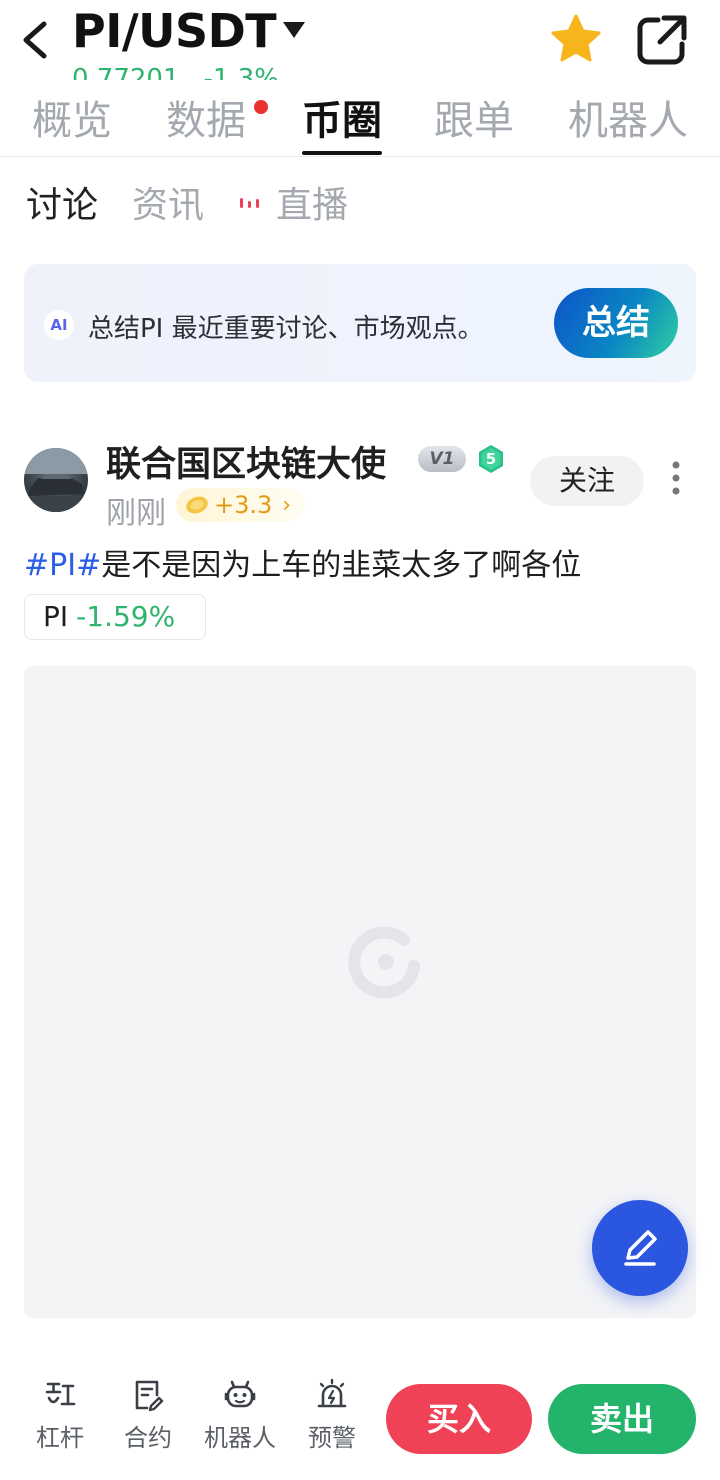 The height and width of the screenshot is (1480, 720). I want to click on bottom-action-bar: 杠杆 合约 机器人 预警 买入 卖出, so click(360, 1417).